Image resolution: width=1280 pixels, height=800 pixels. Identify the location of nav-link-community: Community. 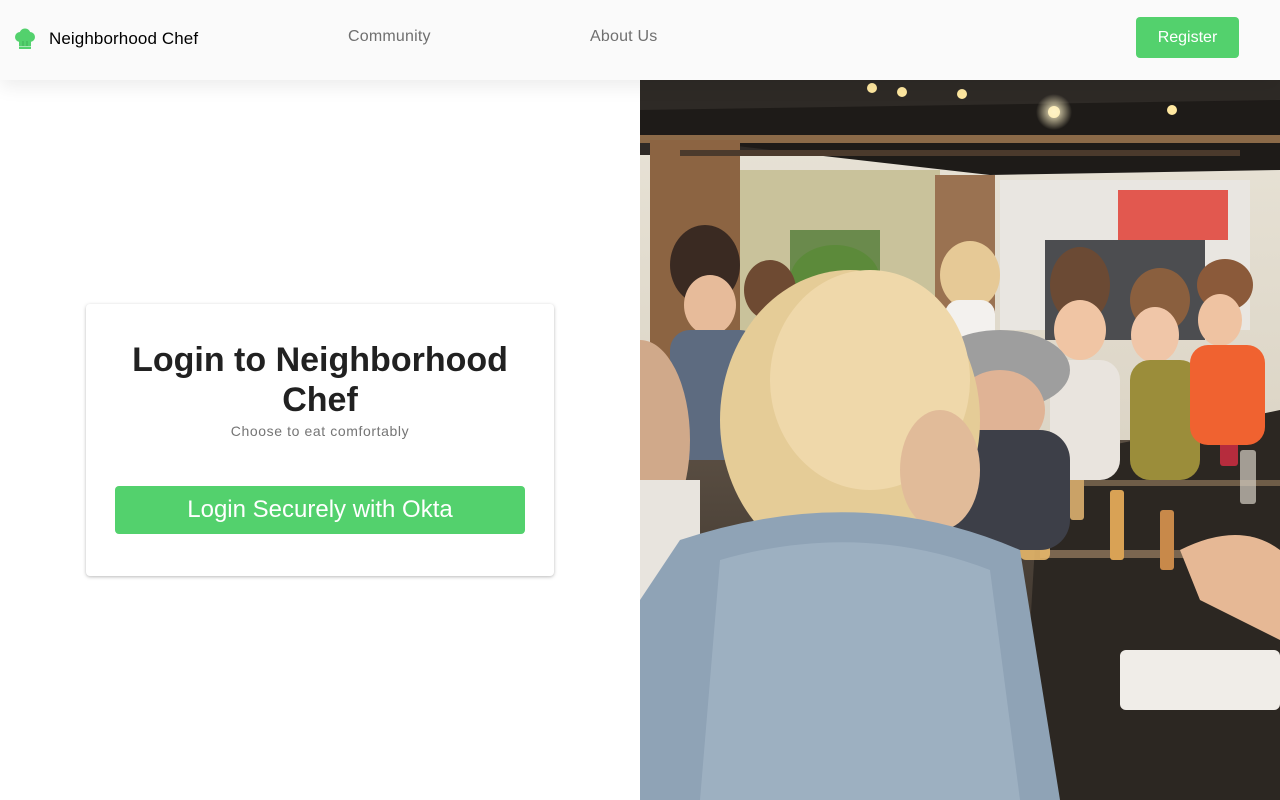
(389, 37).